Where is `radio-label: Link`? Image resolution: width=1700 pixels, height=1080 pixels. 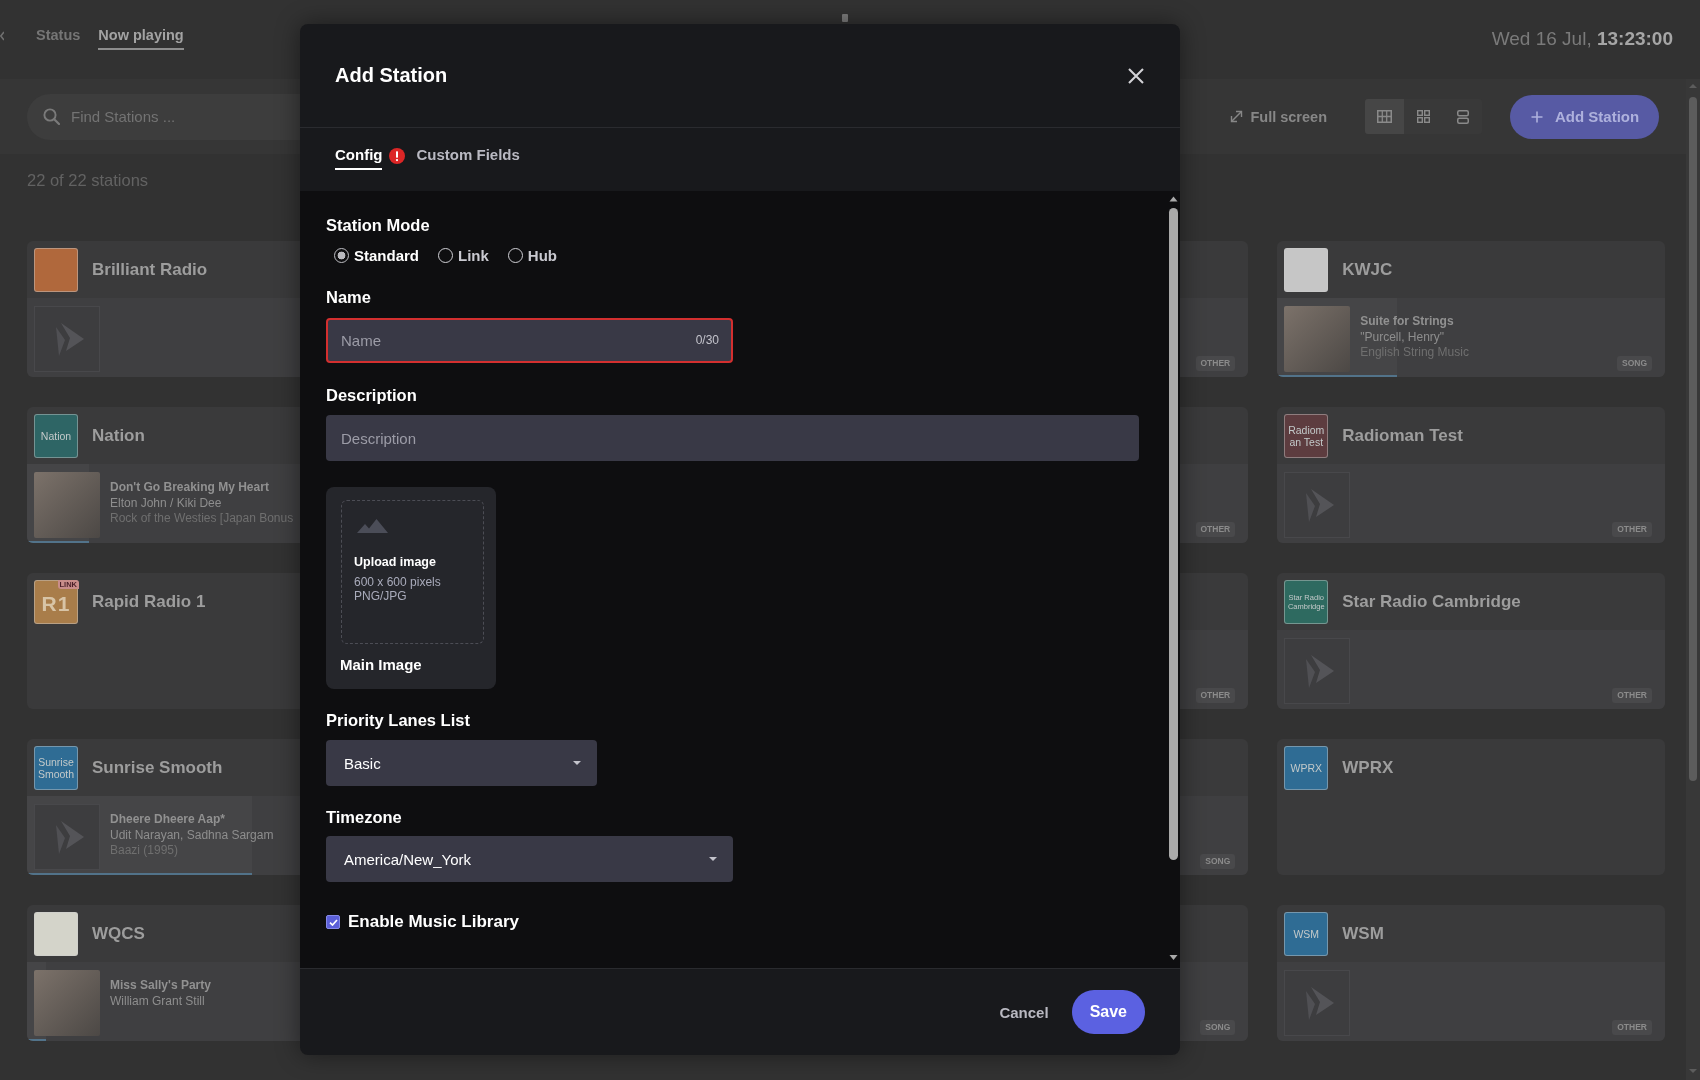 radio-label: Link is located at coordinates (473, 255).